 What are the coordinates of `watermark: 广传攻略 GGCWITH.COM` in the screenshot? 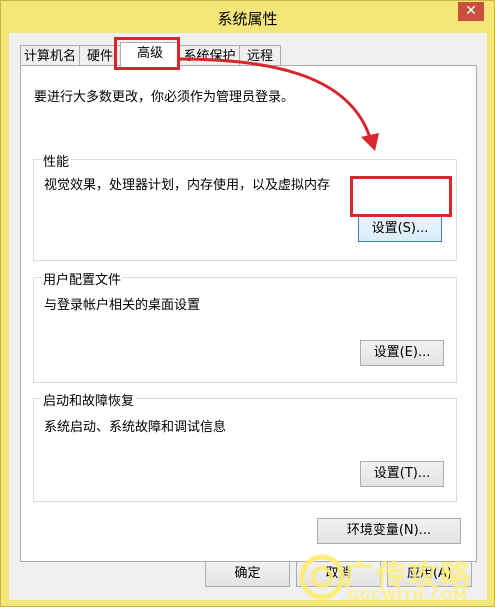 It's located at (395, 578).